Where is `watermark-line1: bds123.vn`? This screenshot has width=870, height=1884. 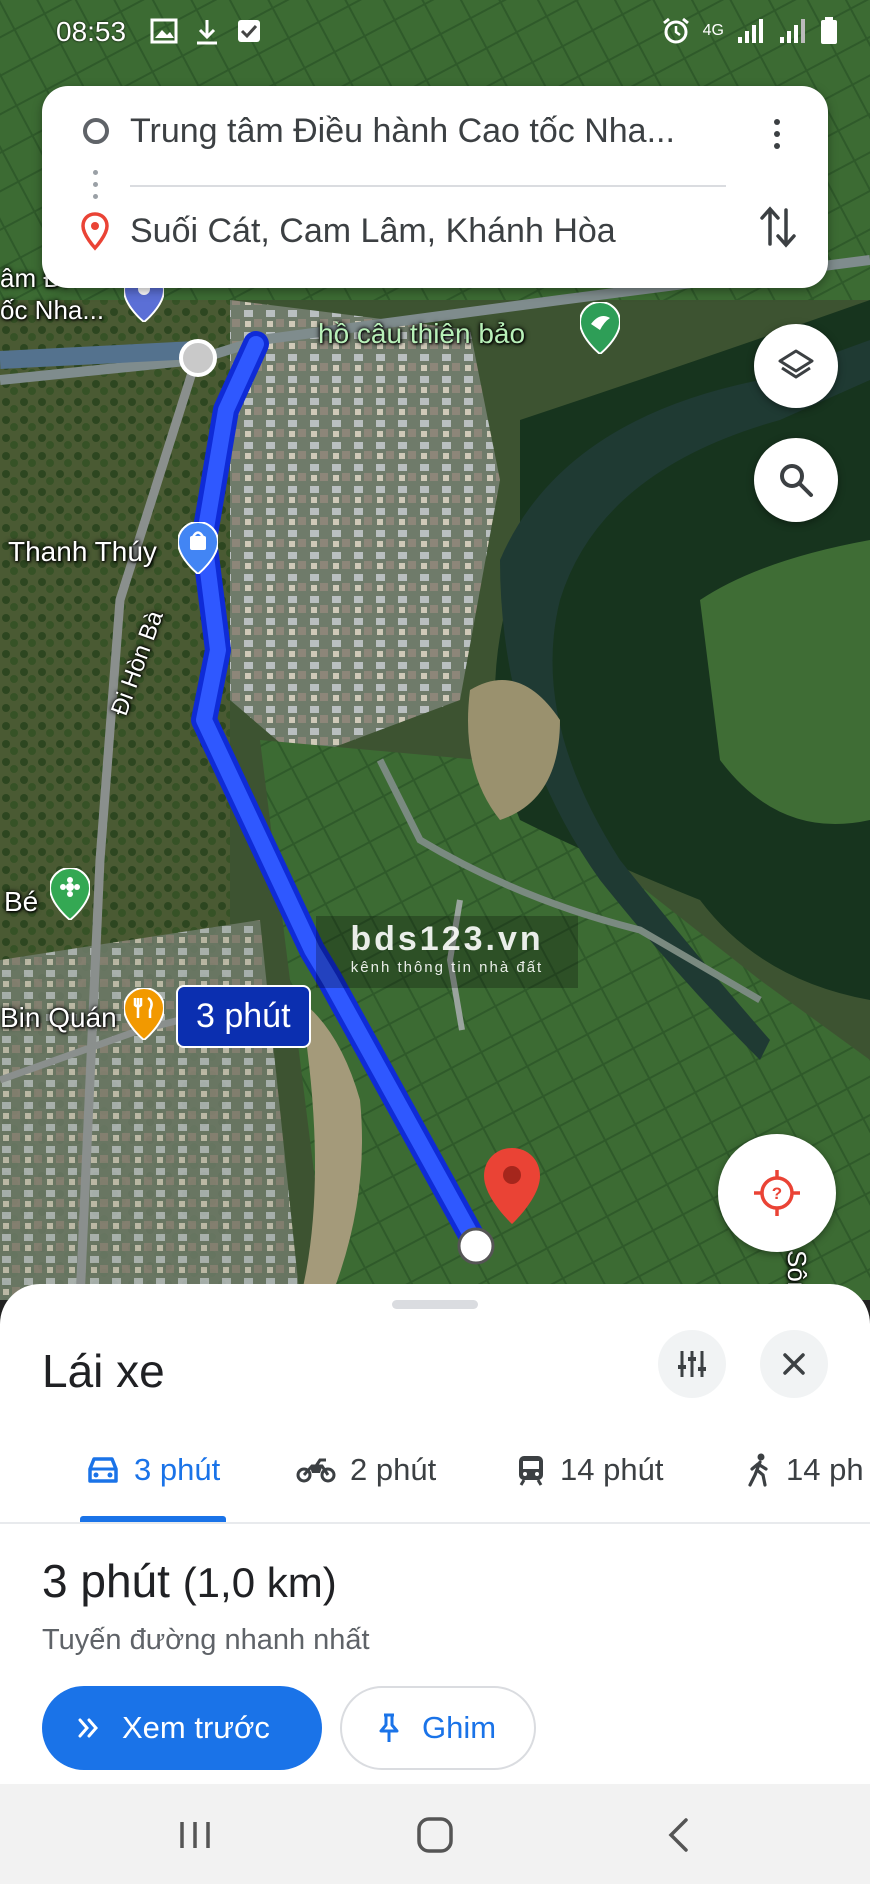 watermark-line1: bds123.vn is located at coordinates (447, 939).